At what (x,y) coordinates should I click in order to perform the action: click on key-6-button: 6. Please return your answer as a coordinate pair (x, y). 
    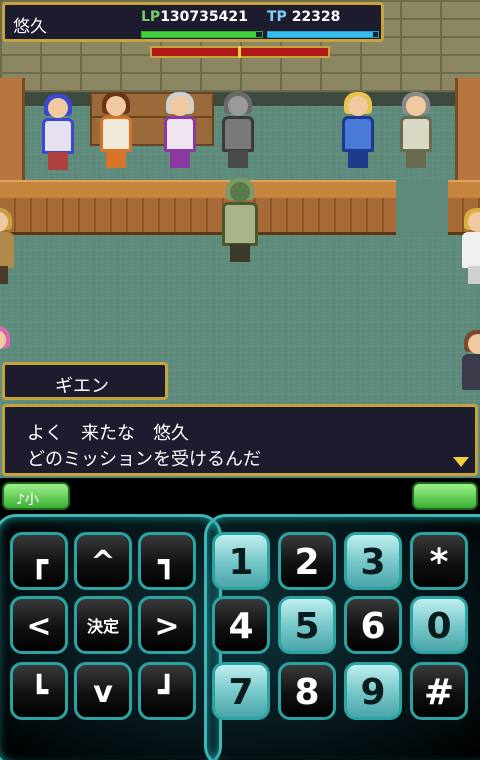
    Looking at the image, I should click on (373, 625).